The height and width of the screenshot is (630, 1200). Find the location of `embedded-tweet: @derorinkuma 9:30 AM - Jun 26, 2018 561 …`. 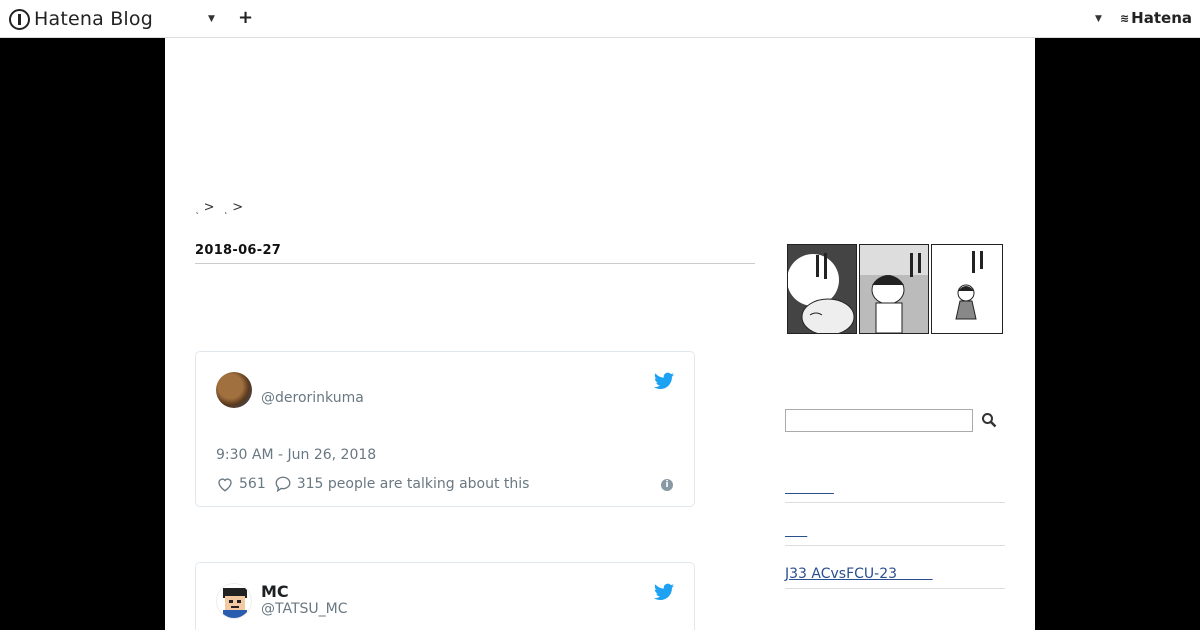

embedded-tweet: @derorinkuma 9:30 AM - Jun 26, 2018 561 … is located at coordinates (445, 429).